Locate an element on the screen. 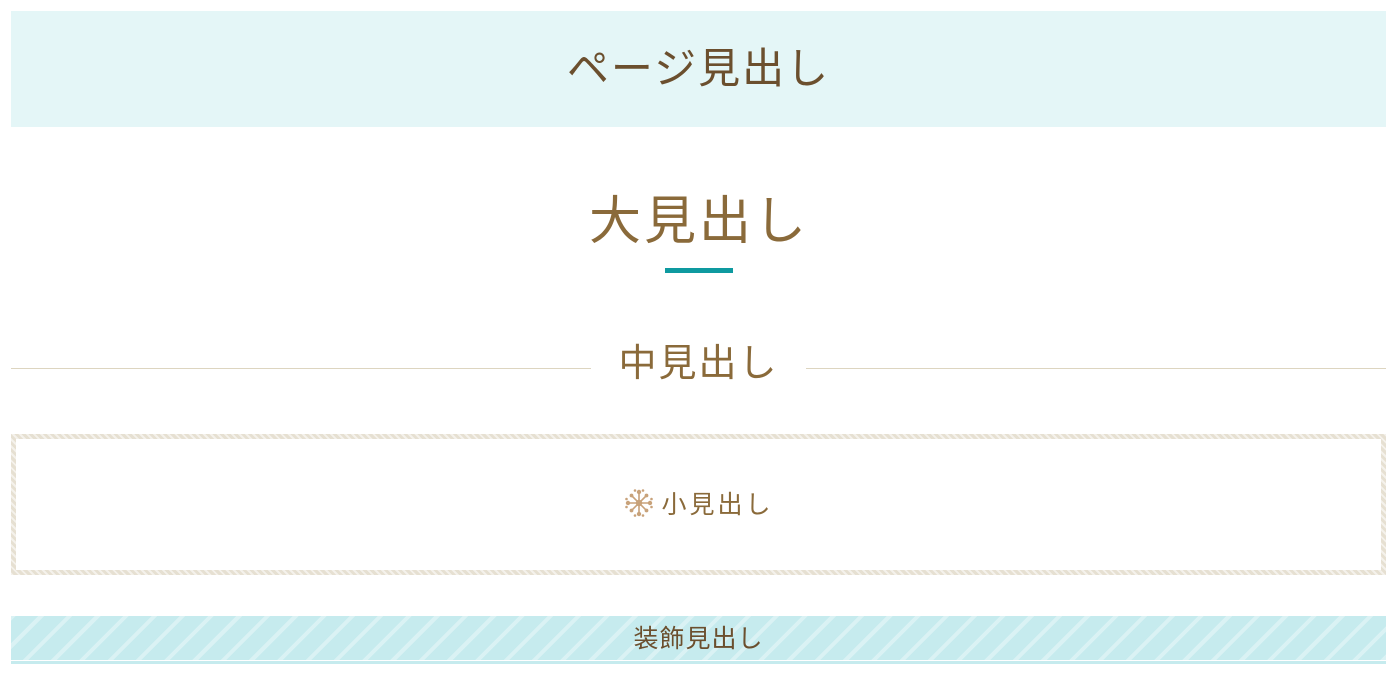 This screenshot has width=1398, height=678. snowflake-ornament-icon is located at coordinates (639, 505).